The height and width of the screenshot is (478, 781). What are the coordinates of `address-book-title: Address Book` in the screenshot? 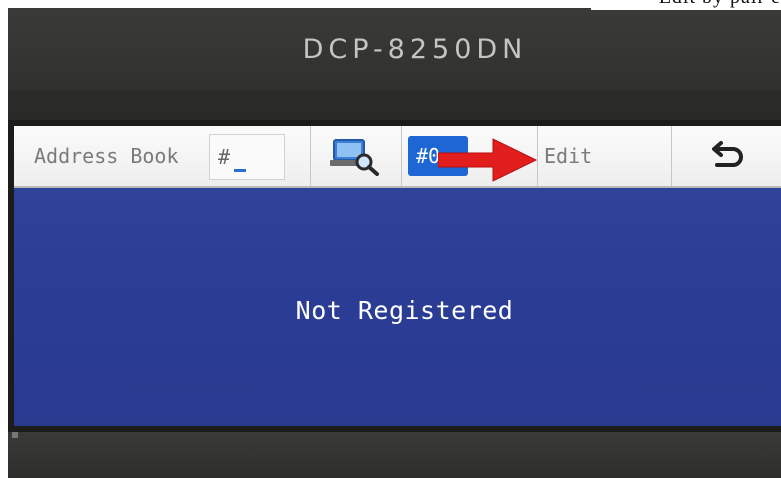 It's located at (109, 156).